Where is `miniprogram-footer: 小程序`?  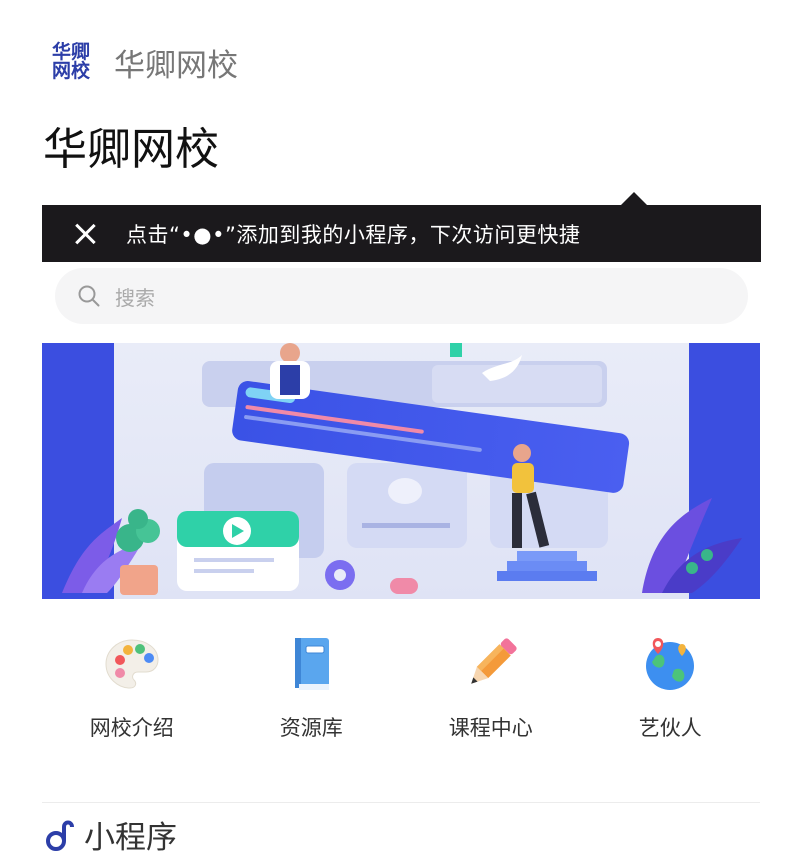 miniprogram-footer: 小程序 is located at coordinates (110, 834).